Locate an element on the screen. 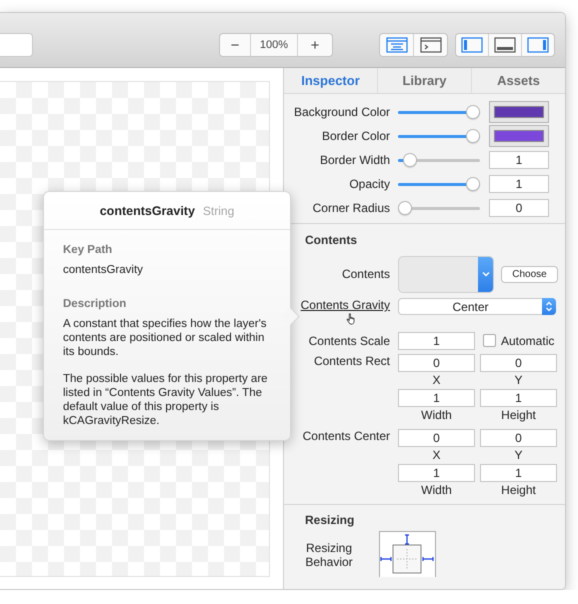  property-label: Contents Rect is located at coordinates (352, 361).